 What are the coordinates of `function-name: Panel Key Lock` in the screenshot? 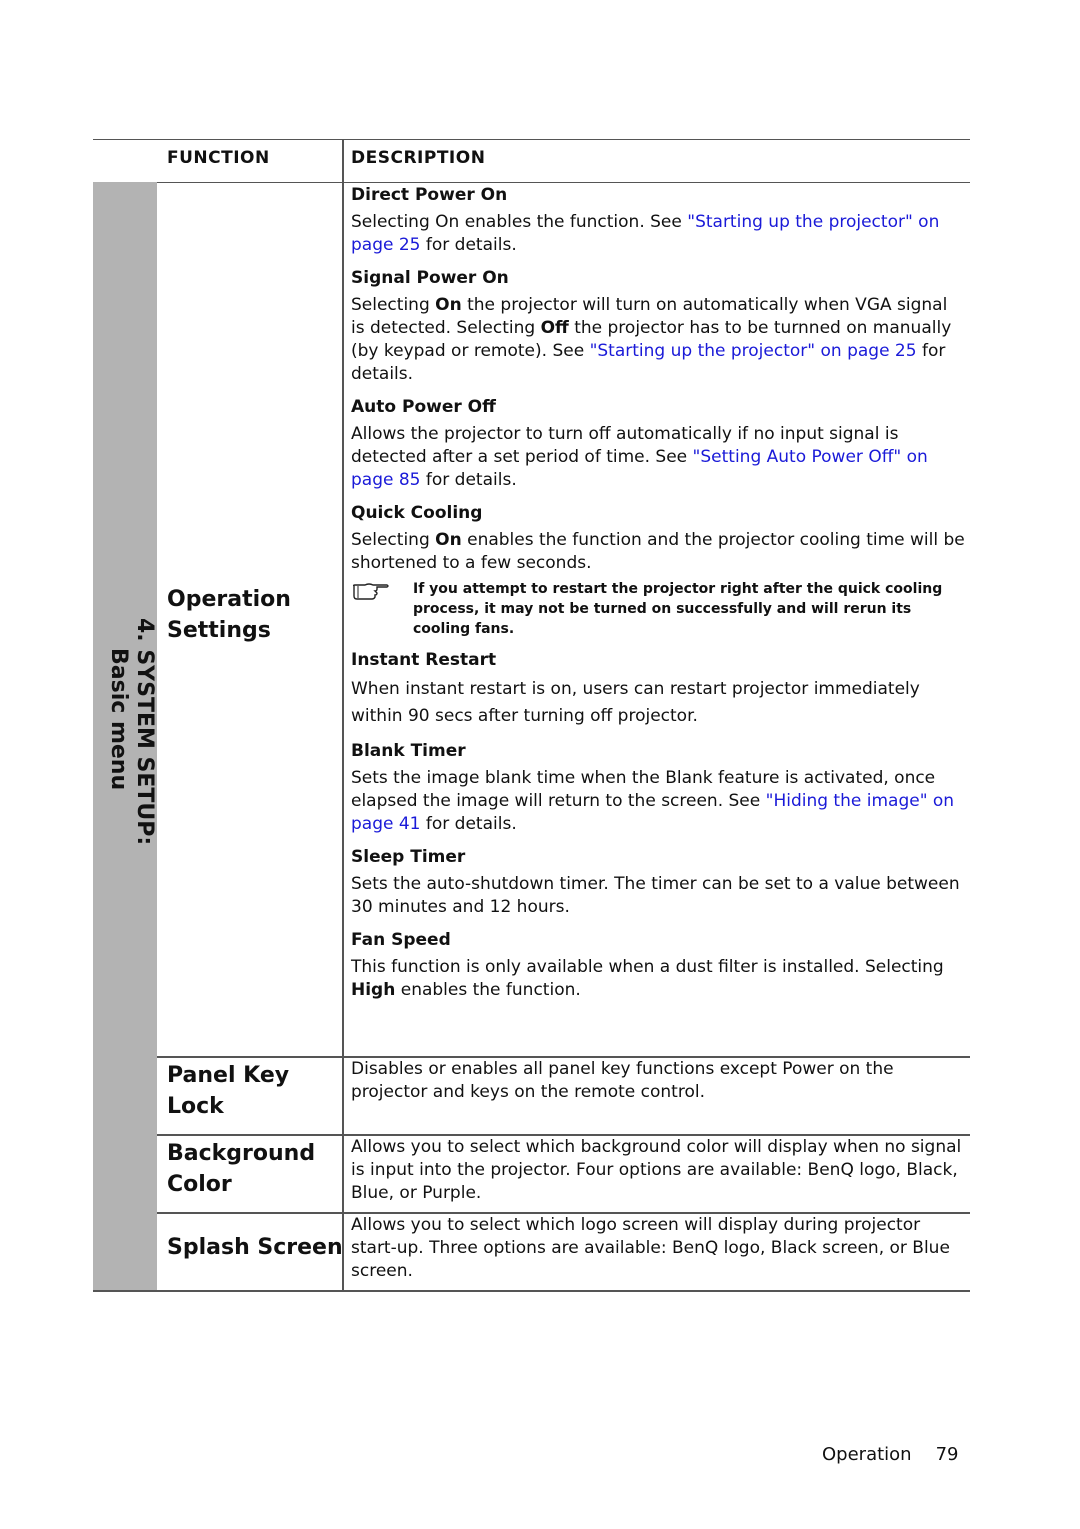 It's located at (228, 1091).